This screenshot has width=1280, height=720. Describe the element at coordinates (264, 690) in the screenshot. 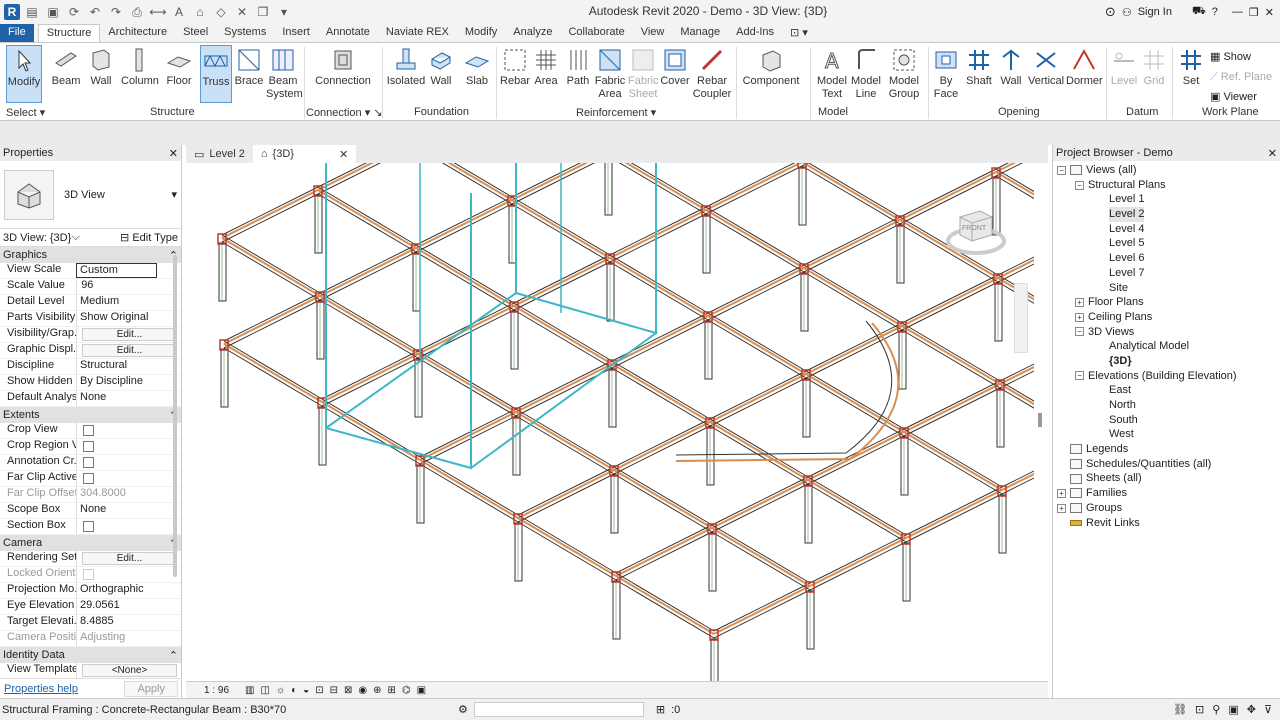

I see `visual-style-icon: ◫` at that location.